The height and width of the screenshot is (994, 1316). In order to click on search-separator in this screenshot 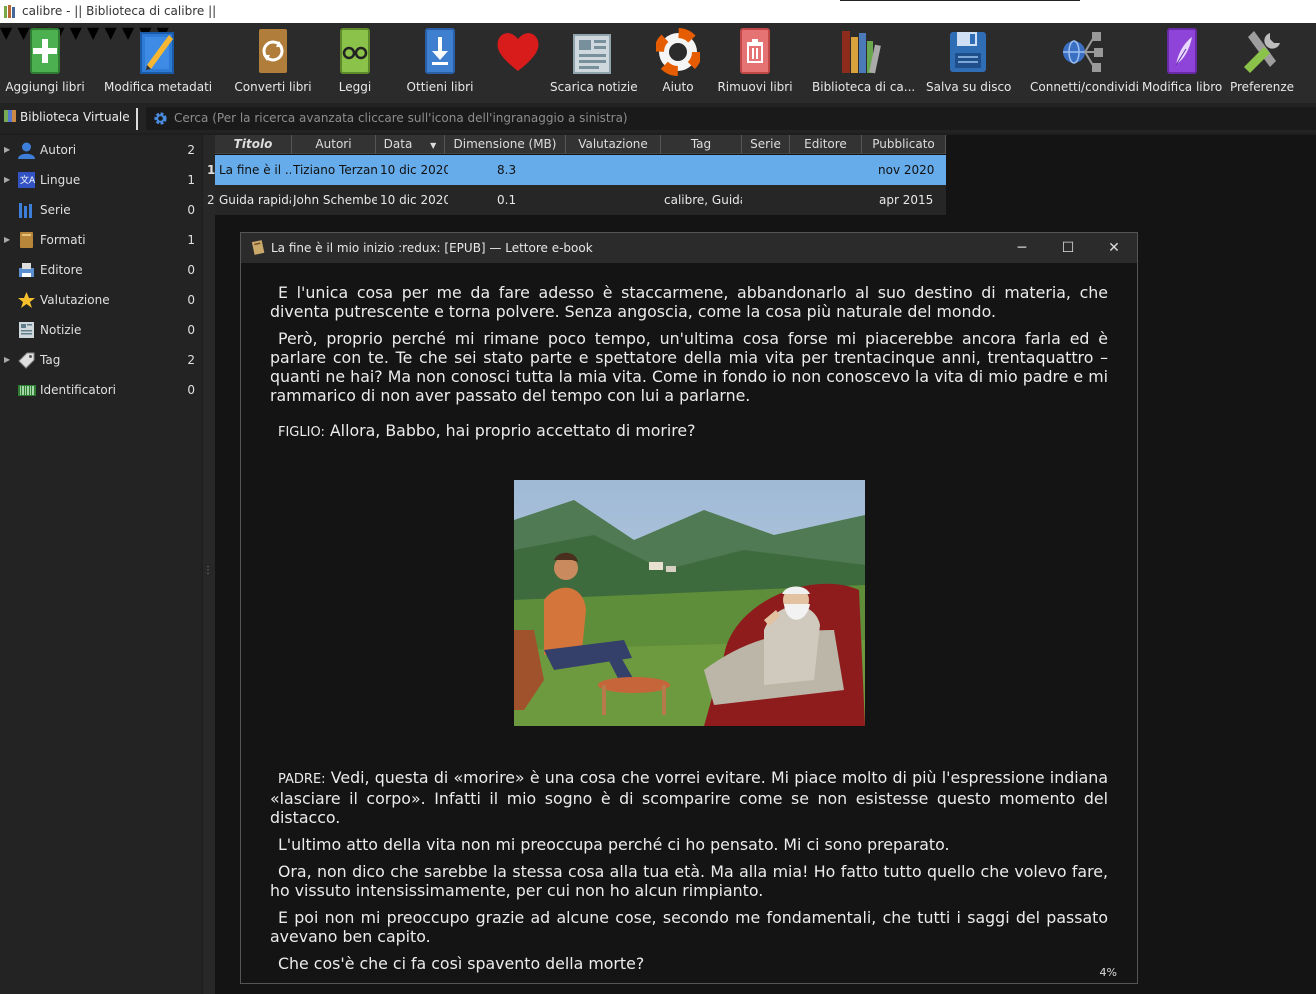, I will do `click(137, 119)`.